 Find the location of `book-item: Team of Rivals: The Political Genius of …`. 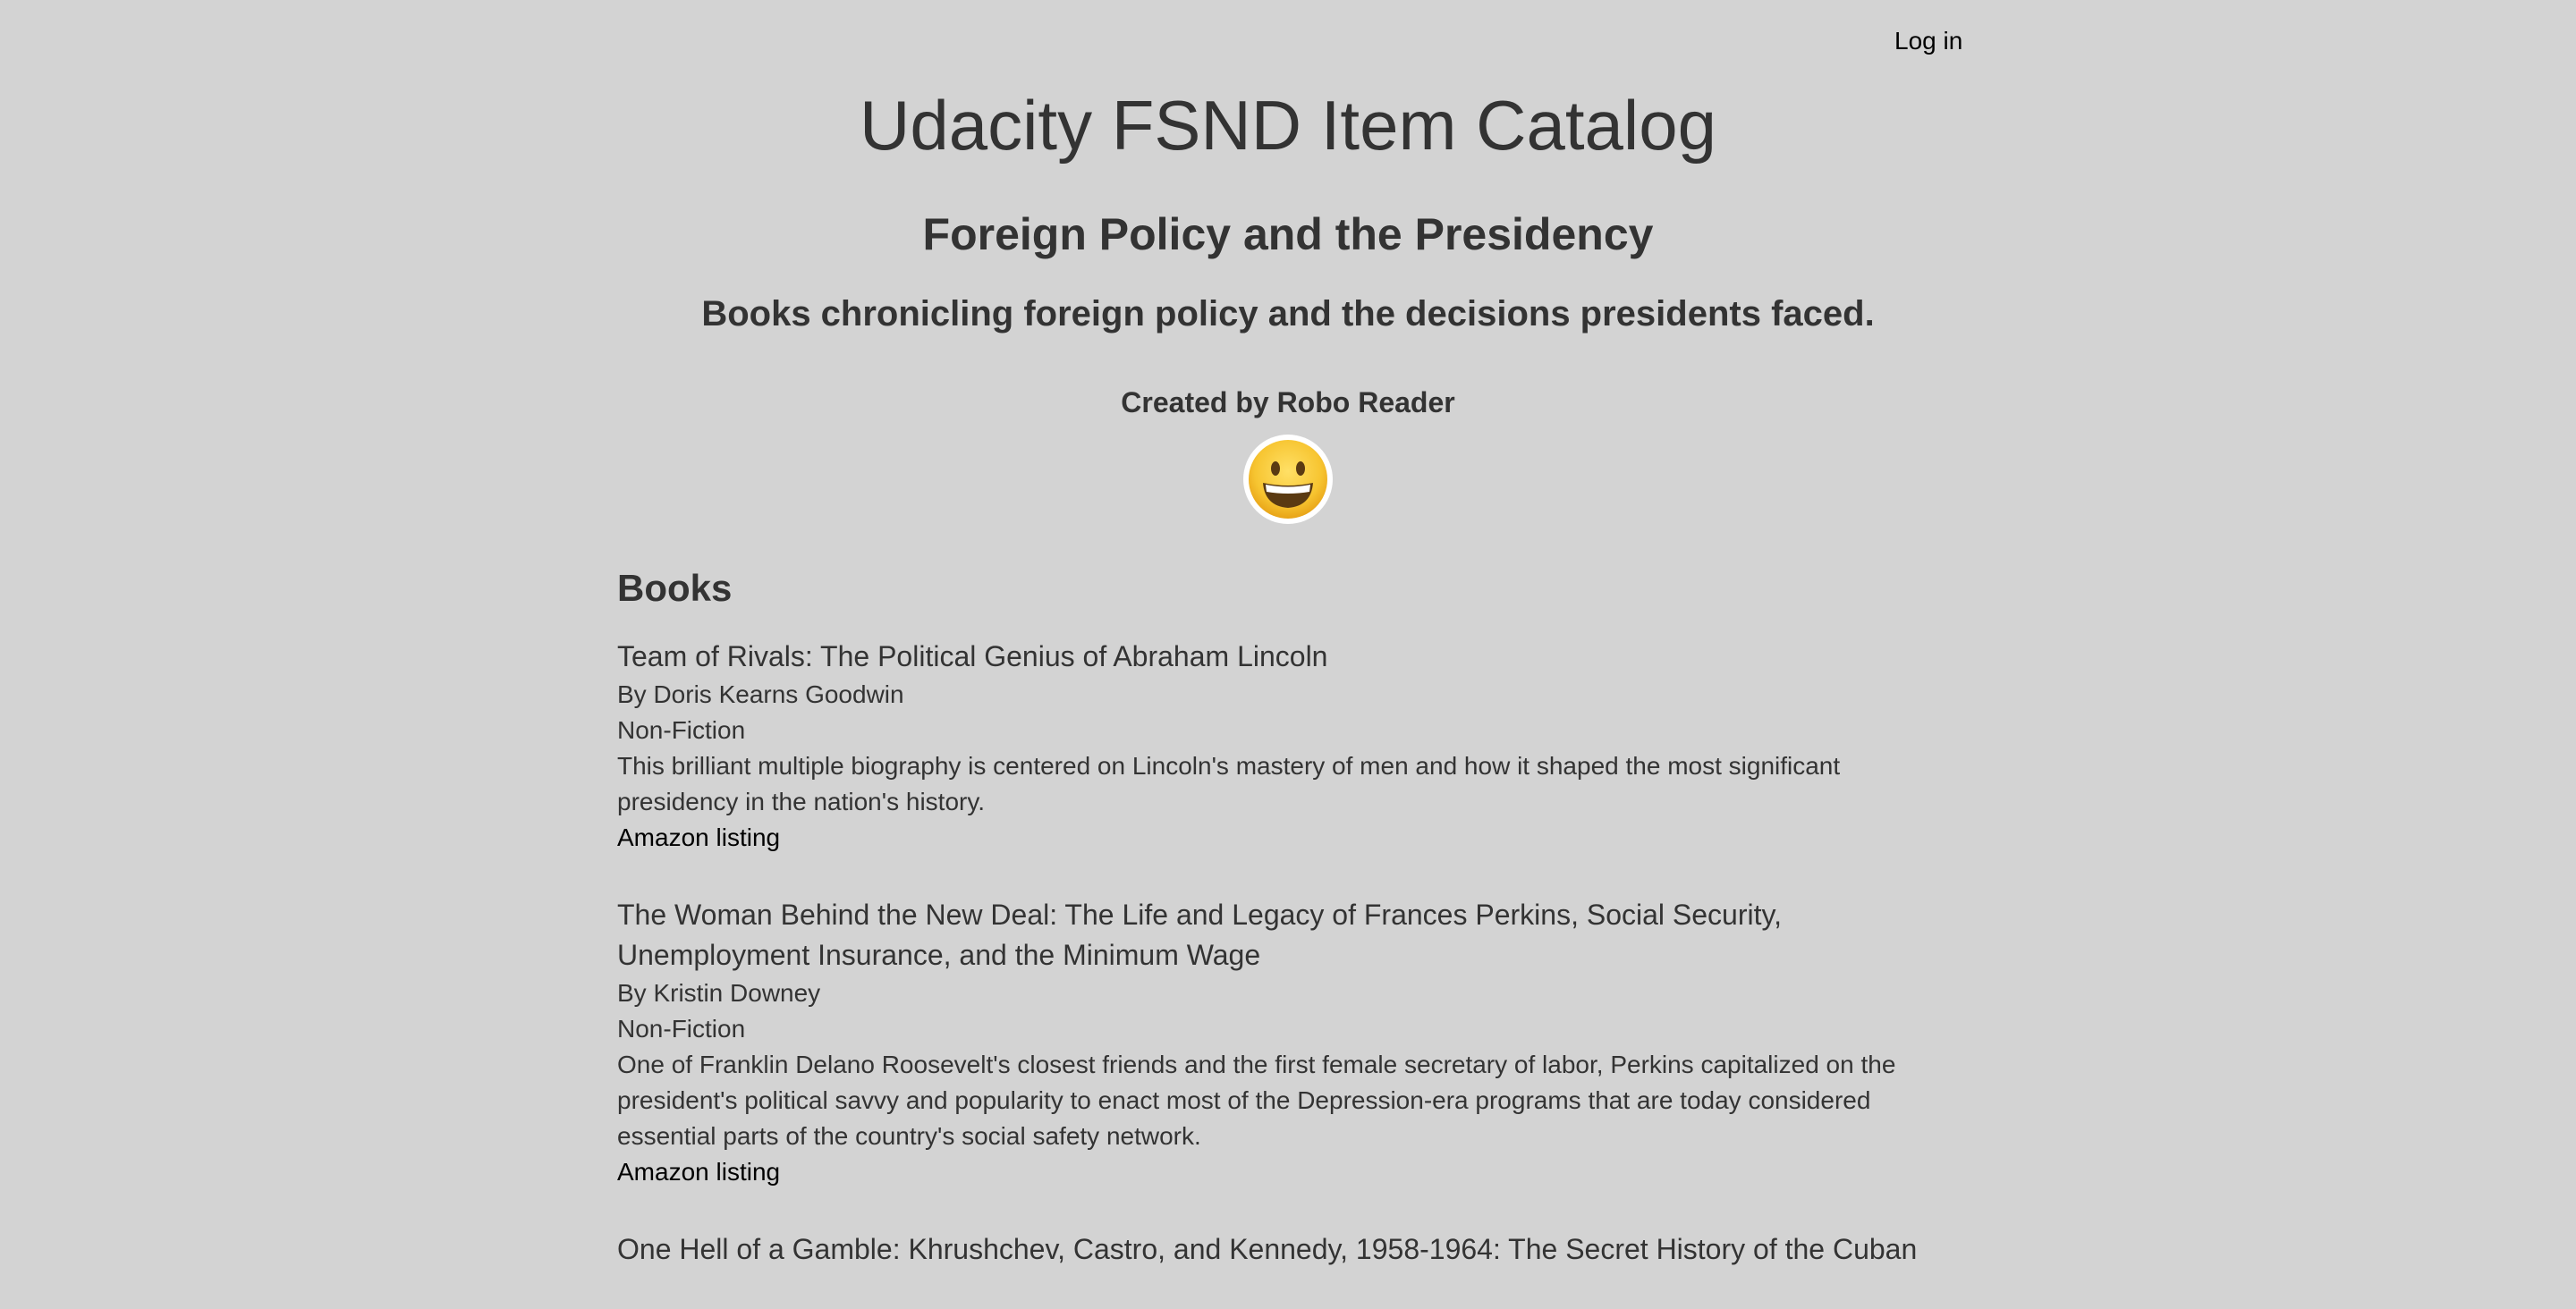

book-item: Team of Rivals: The Political Genius of … is located at coordinates (1288, 746).